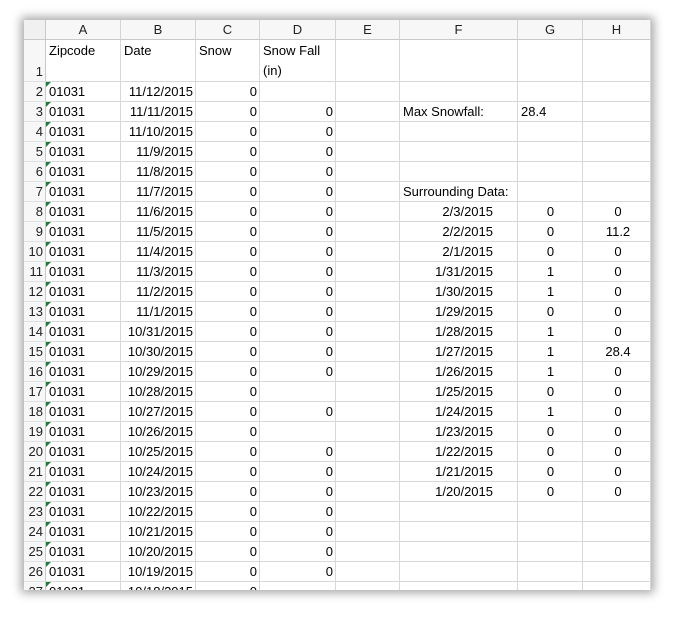 This screenshot has height=626, width=677. Describe the element at coordinates (158, 152) in the screenshot. I see `cell-date: 11/9/2015` at that location.